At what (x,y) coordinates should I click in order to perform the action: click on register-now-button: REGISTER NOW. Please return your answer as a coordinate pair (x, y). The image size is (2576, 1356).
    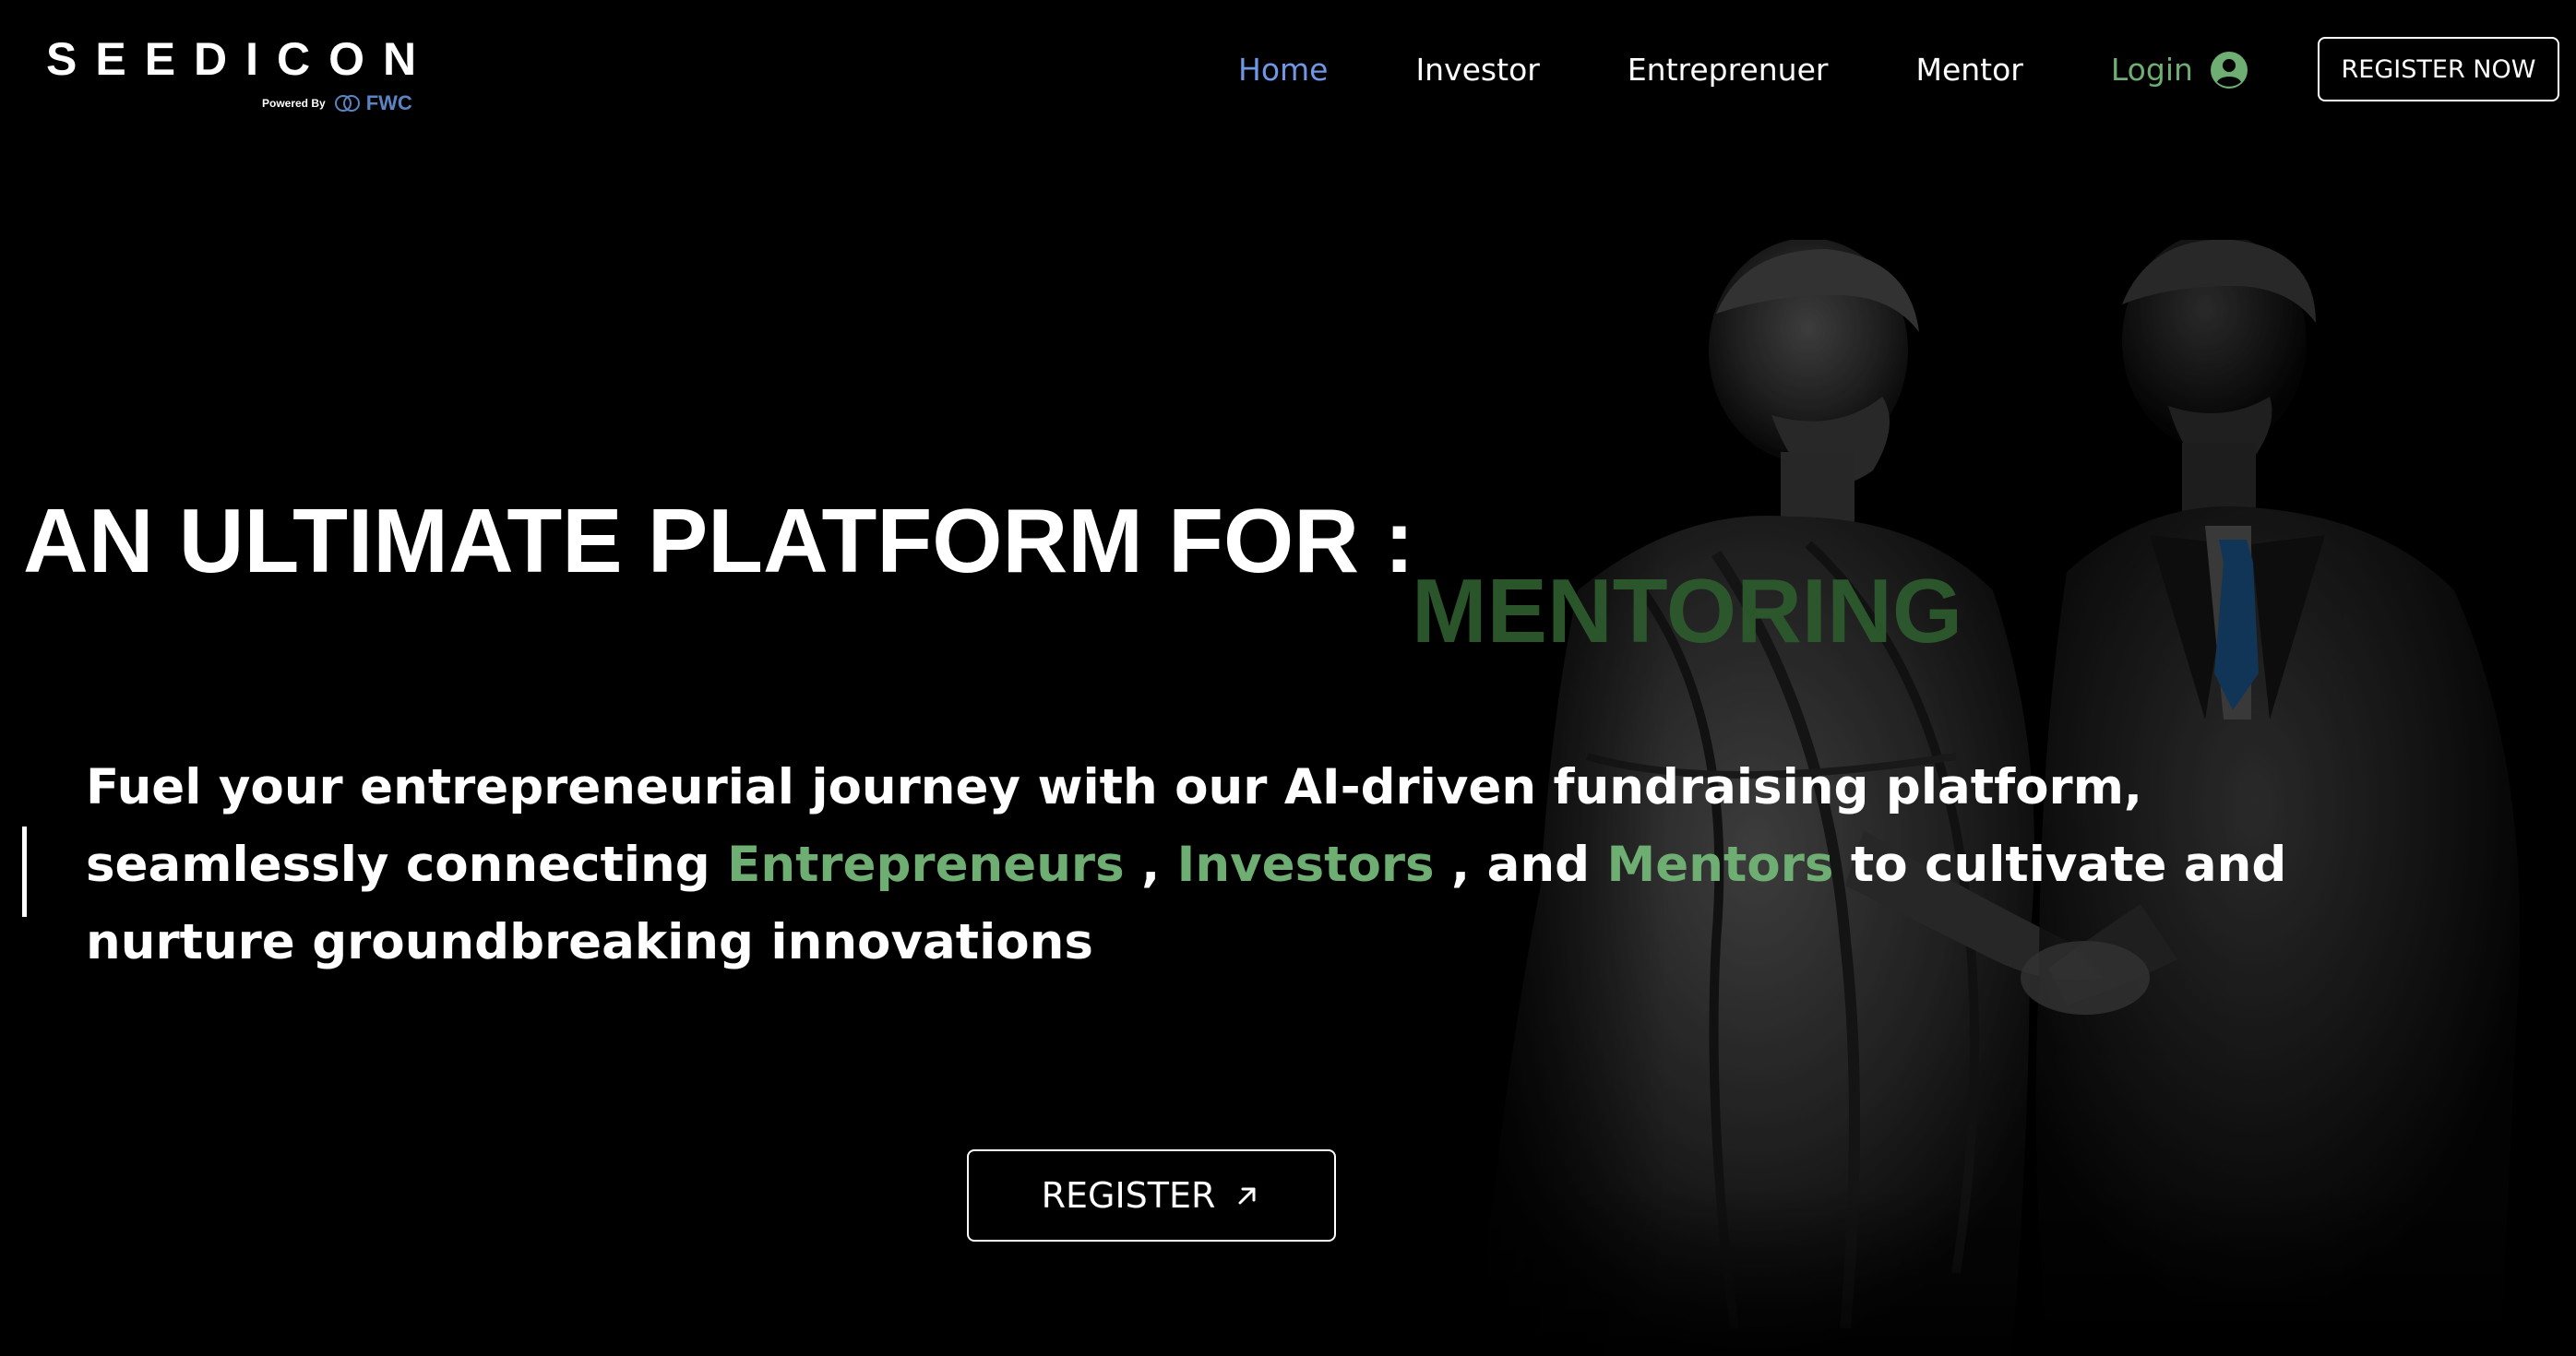
    Looking at the image, I should click on (2438, 69).